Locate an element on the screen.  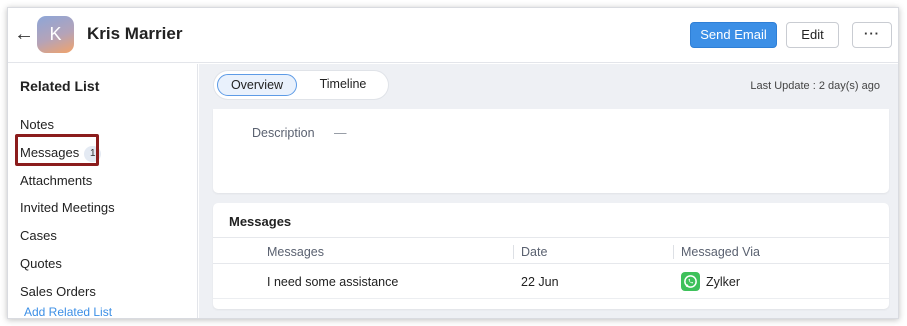
messages-table-header: Messages Date Messaged Via is located at coordinates (551, 250).